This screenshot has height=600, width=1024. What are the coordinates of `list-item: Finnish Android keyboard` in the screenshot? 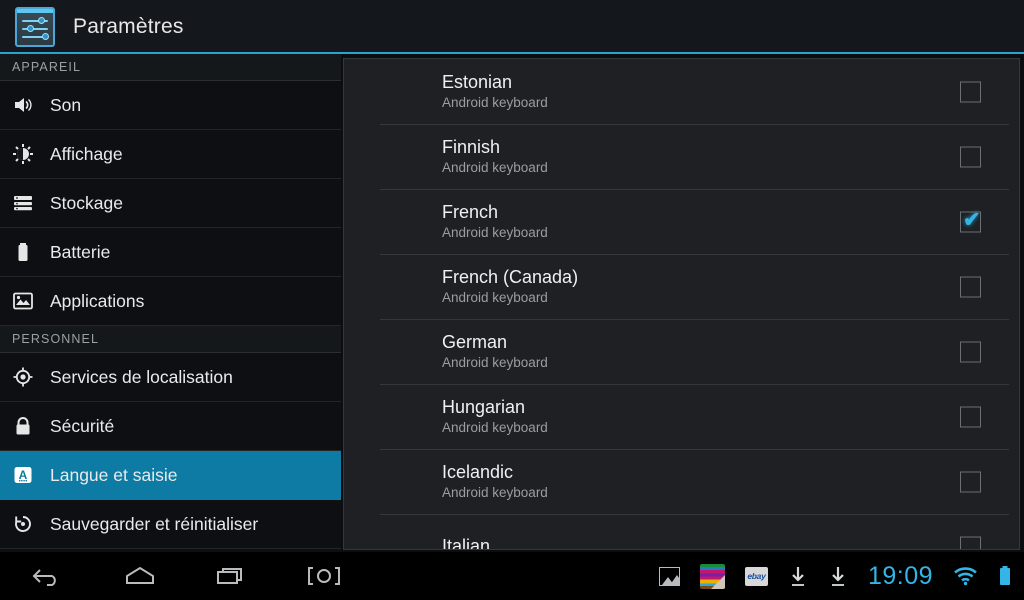 It's located at (681, 156).